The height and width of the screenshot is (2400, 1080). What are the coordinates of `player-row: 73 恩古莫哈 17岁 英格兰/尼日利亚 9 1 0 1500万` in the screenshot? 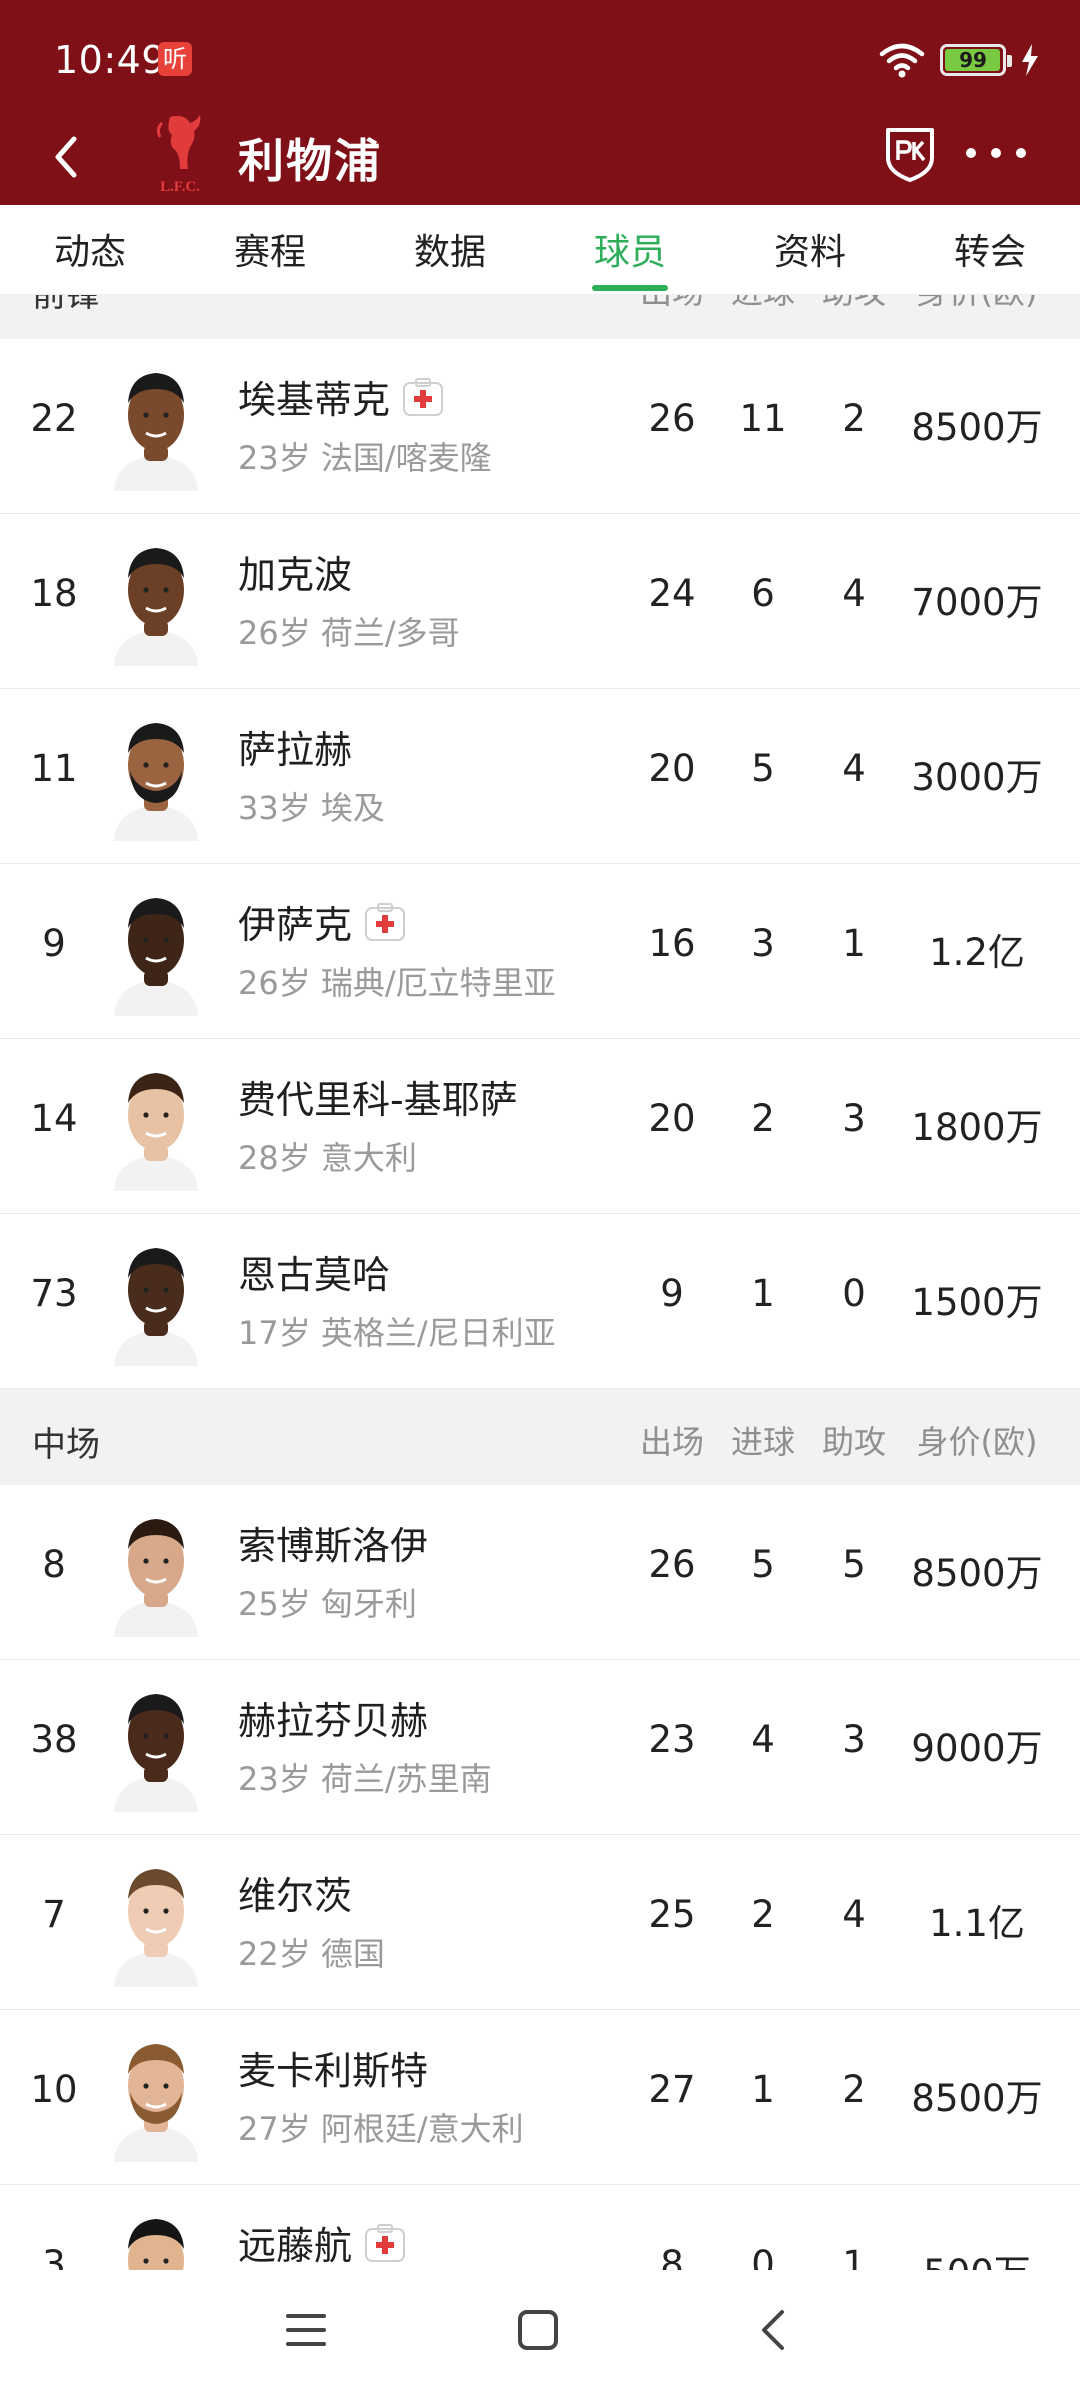 It's located at (540, 1301).